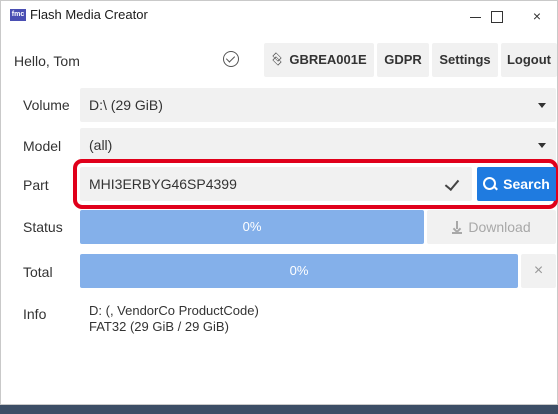 Image resolution: width=558 pixels, height=414 pixels. What do you see at coordinates (538, 271) in the screenshot?
I see `cancel-button: ×` at bounding box center [538, 271].